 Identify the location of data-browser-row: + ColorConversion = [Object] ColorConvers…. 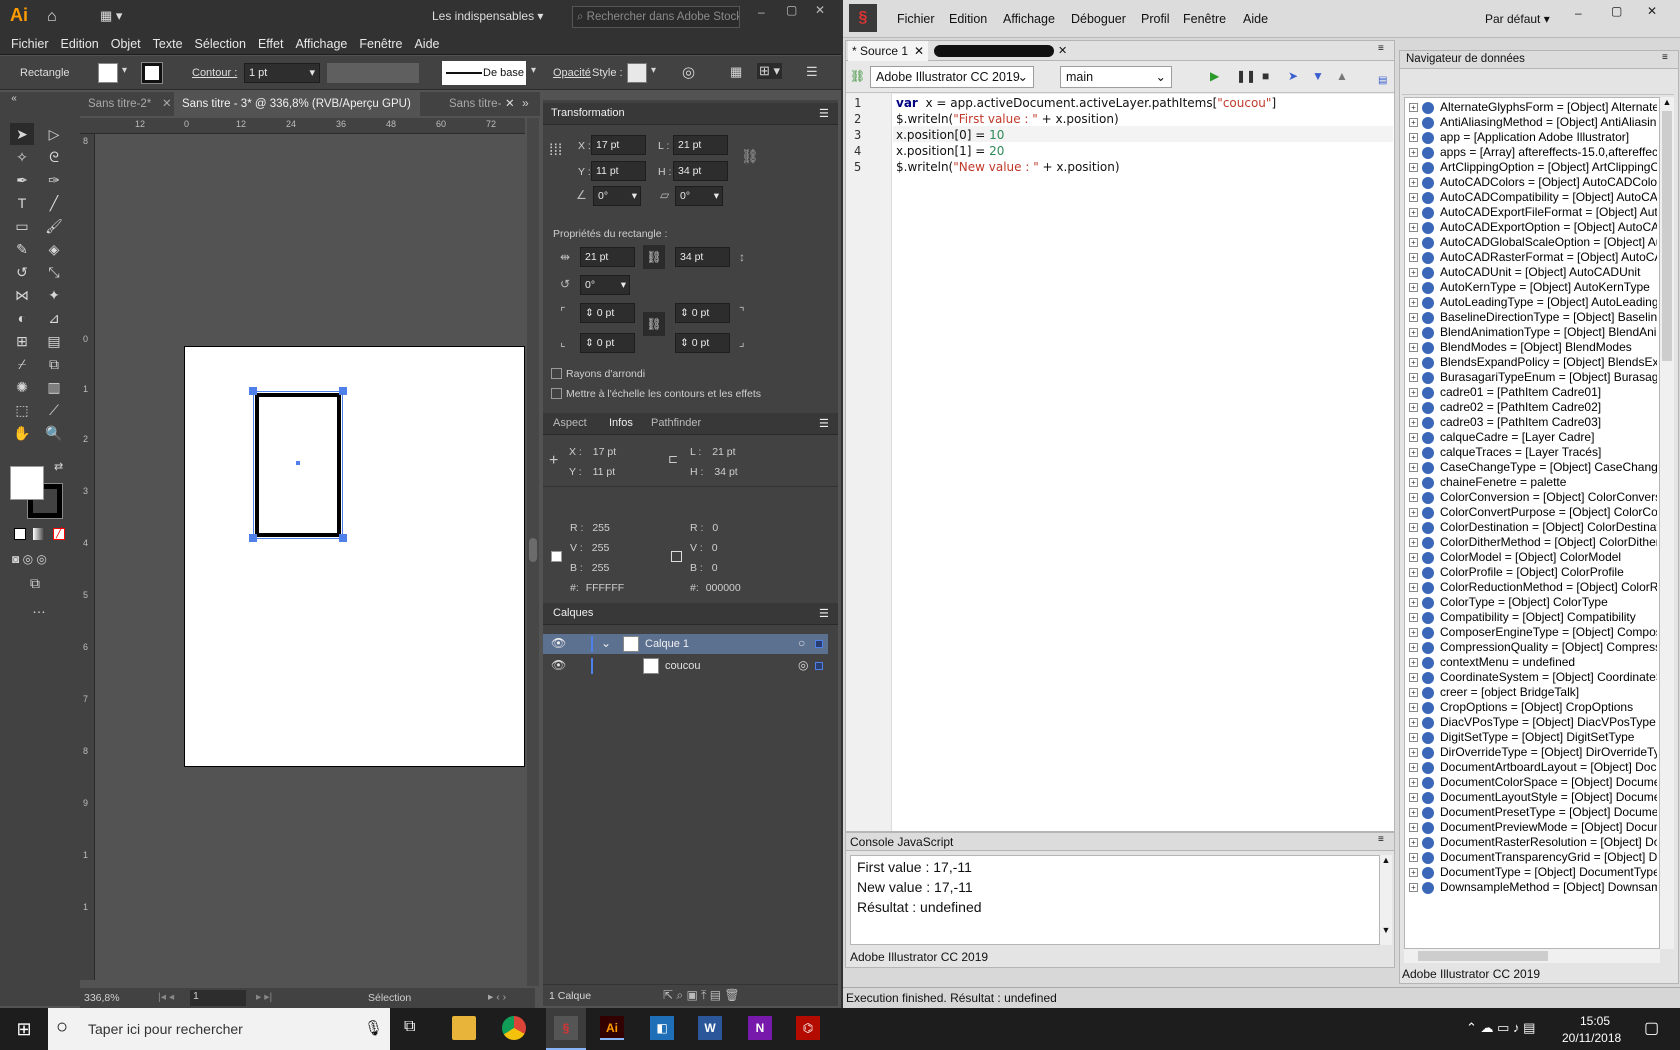
(1533, 498).